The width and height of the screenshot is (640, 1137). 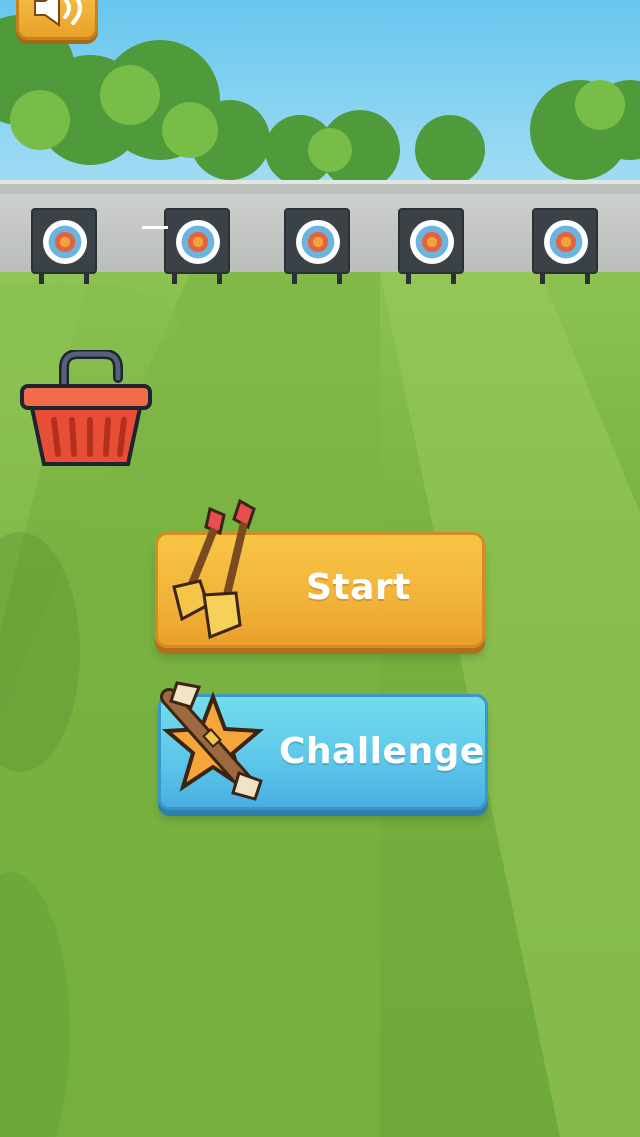 What do you see at coordinates (382, 751) in the screenshot?
I see `challenge-label: Challenge` at bounding box center [382, 751].